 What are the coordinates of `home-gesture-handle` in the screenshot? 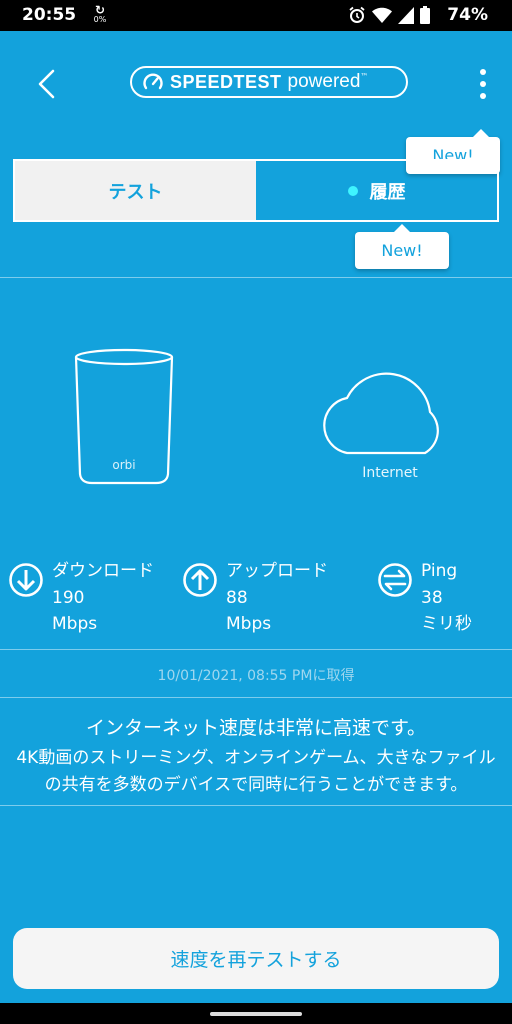 It's located at (256, 1014).